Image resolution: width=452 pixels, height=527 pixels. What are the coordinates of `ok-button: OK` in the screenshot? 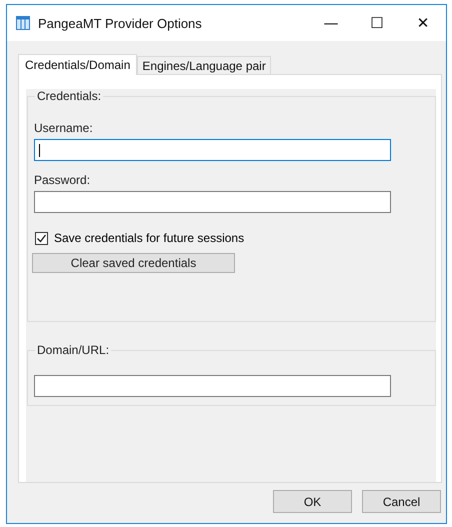 It's located at (312, 501).